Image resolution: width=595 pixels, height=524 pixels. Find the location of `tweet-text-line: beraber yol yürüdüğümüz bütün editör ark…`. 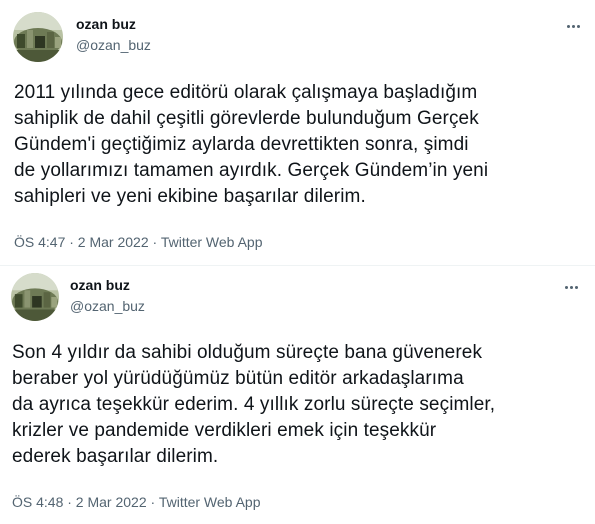

tweet-text-line: beraber yol yürüdüğümüz bütün editör ark… is located at coordinates (238, 378).